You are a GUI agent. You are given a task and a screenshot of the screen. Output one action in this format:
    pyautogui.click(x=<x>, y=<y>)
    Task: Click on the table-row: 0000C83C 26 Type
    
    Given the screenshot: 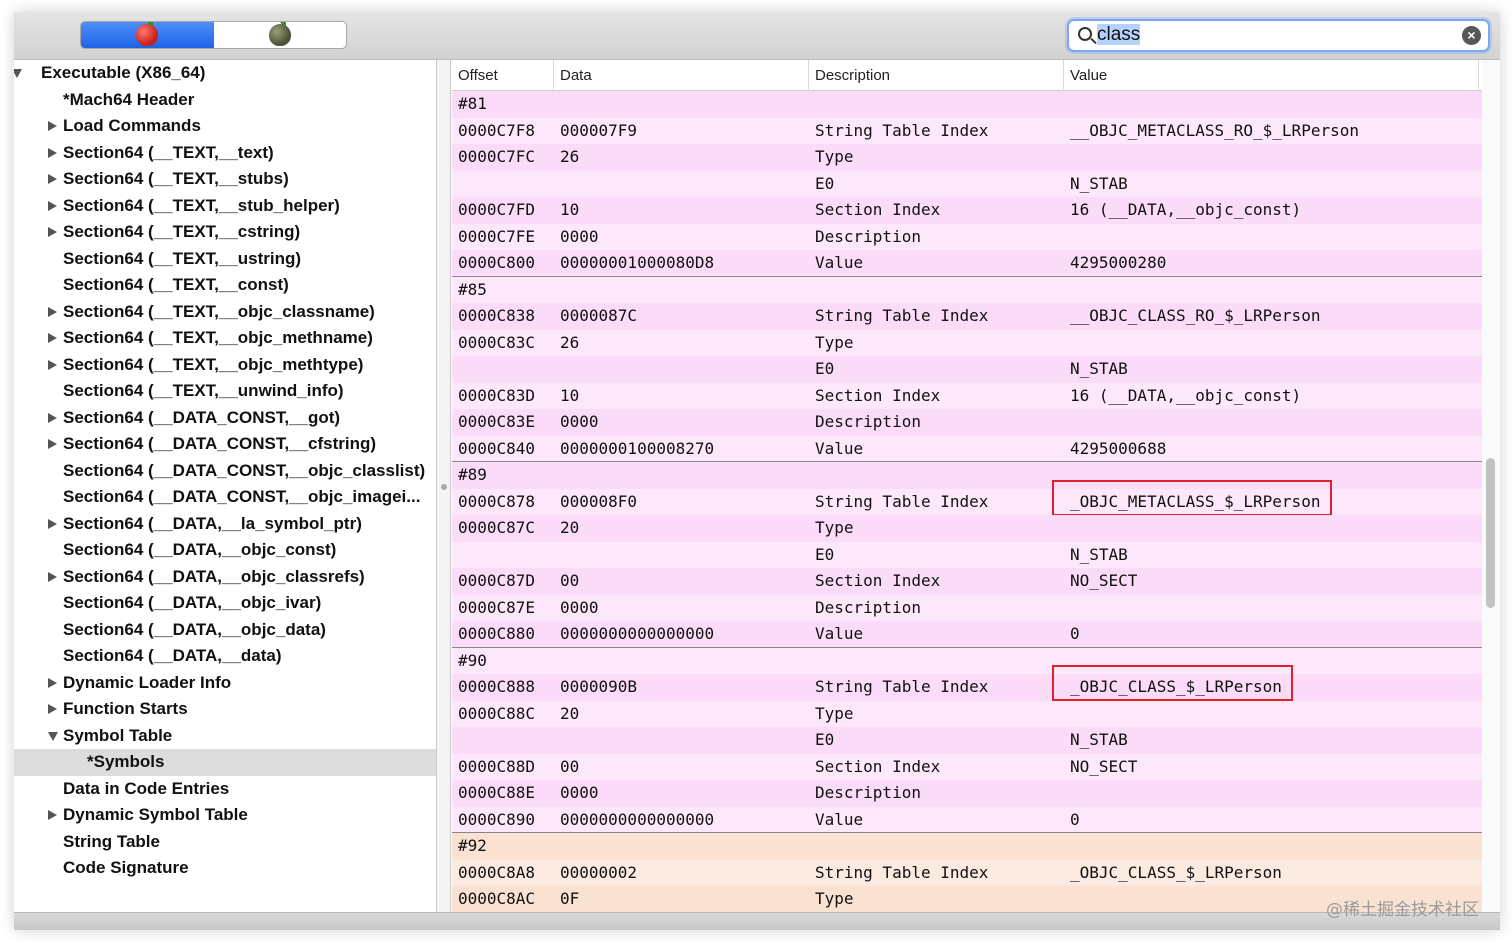 What is the action you would take?
    pyautogui.click(x=967, y=342)
    